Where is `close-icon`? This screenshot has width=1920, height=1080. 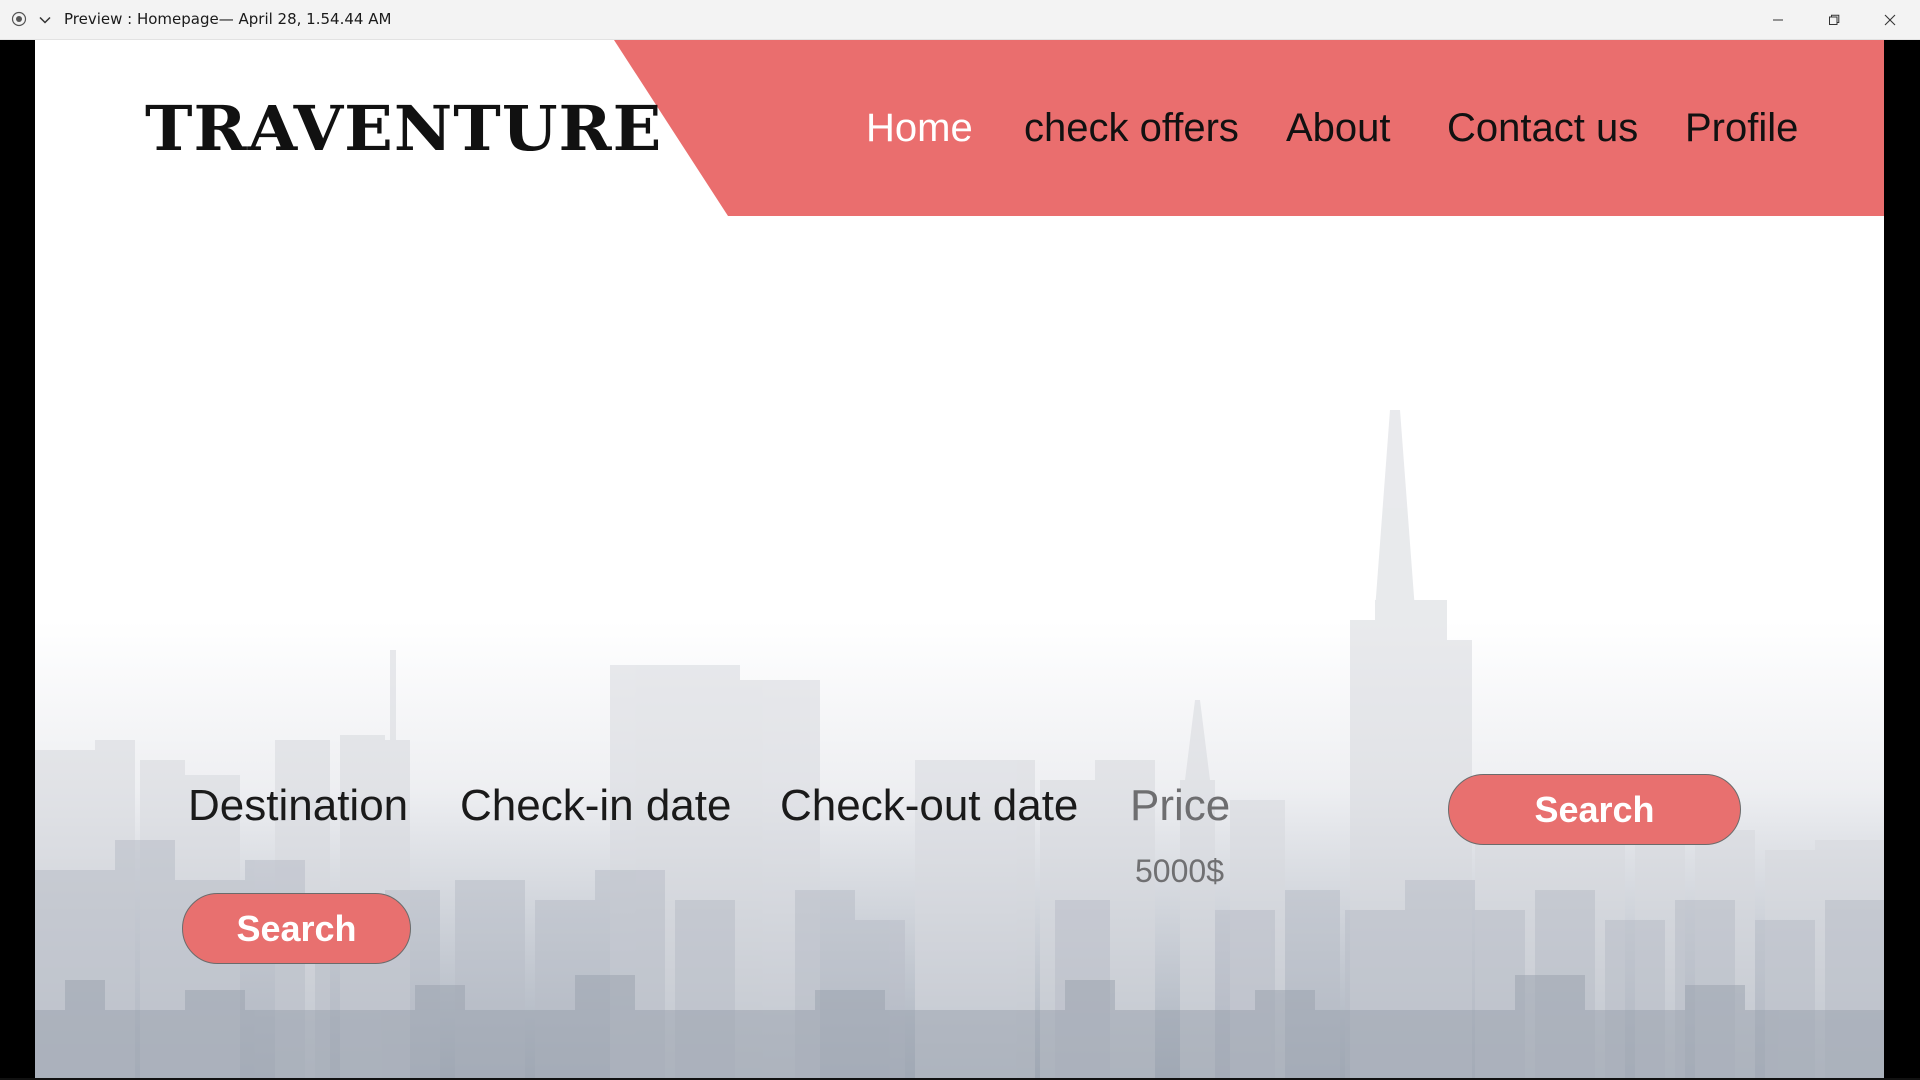 close-icon is located at coordinates (1890, 20).